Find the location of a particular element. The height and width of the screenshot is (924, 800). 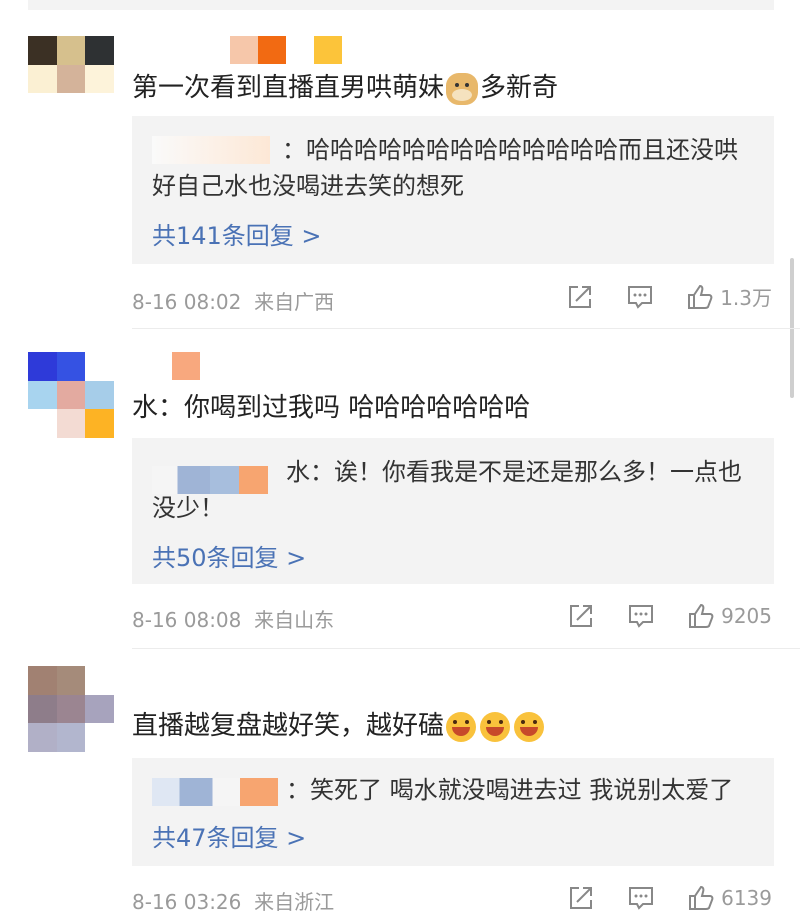

like-button: 9205 is located at coordinates (729, 616).